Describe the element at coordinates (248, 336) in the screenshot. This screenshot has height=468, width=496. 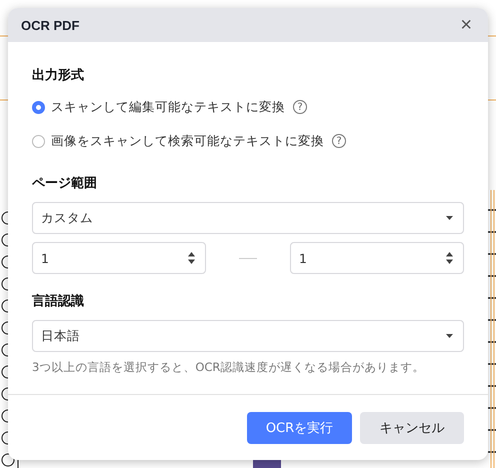
I see `language-dropdown: 日本語` at that location.